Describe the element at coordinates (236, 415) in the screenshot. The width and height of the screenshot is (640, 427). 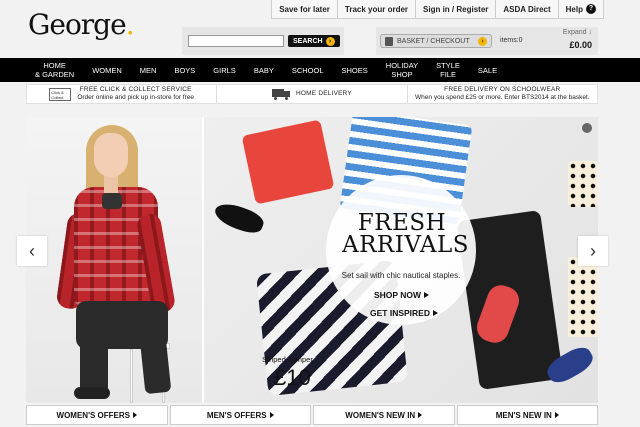
I see `offer-label: MEN'S OFFERS` at that location.